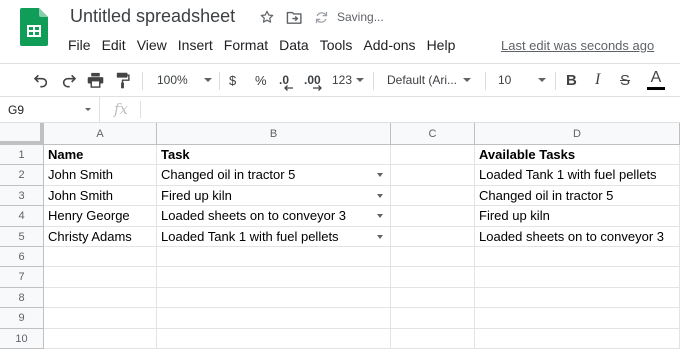 Image resolution: width=680 pixels, height=349 pixels. I want to click on cell-d6, so click(577, 257).